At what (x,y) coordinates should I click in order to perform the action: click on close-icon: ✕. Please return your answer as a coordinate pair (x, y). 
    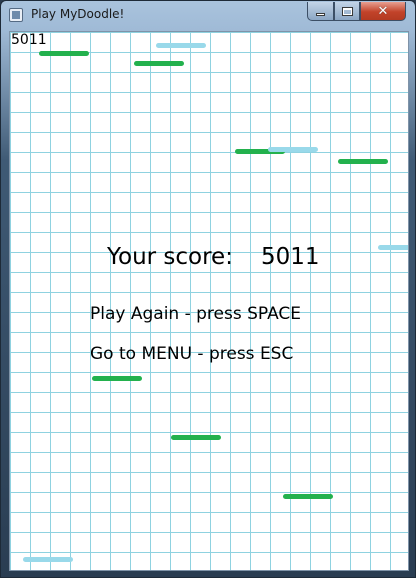
    Looking at the image, I should click on (383, 11).